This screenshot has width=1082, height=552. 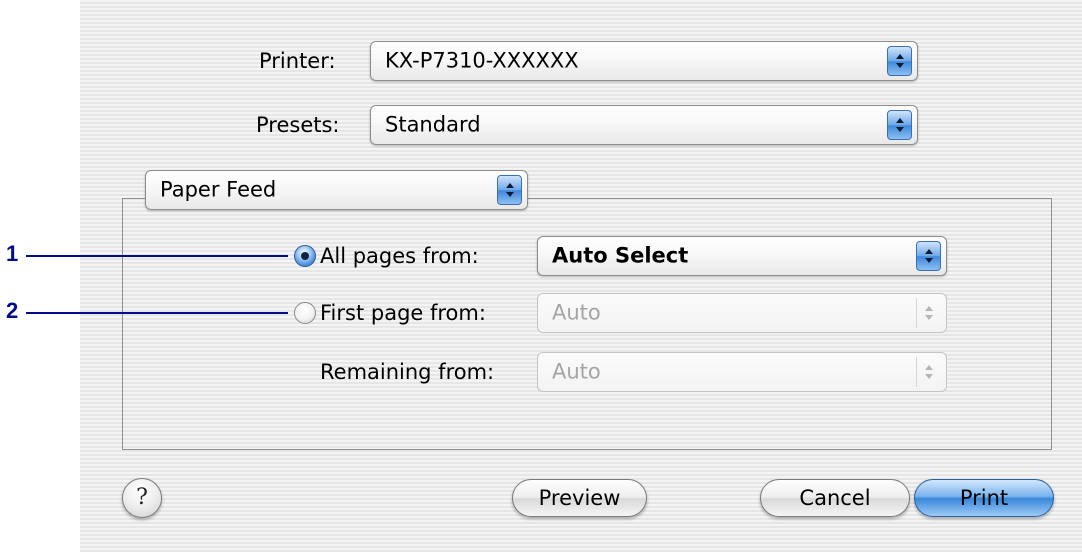 What do you see at coordinates (742, 313) in the screenshot?
I see `first-page-popup: Auto` at bounding box center [742, 313].